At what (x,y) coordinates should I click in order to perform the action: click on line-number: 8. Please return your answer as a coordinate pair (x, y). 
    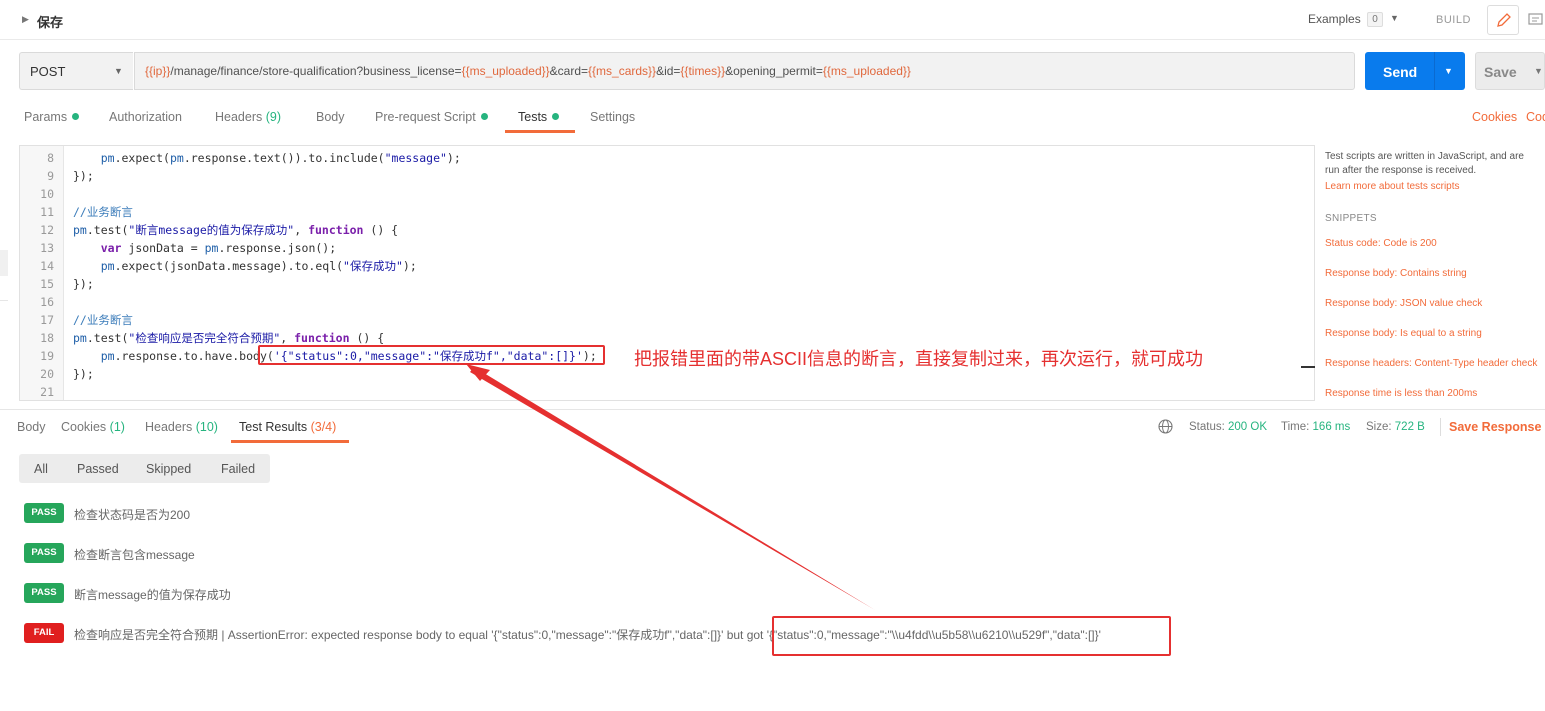
    Looking at the image, I should click on (50, 158).